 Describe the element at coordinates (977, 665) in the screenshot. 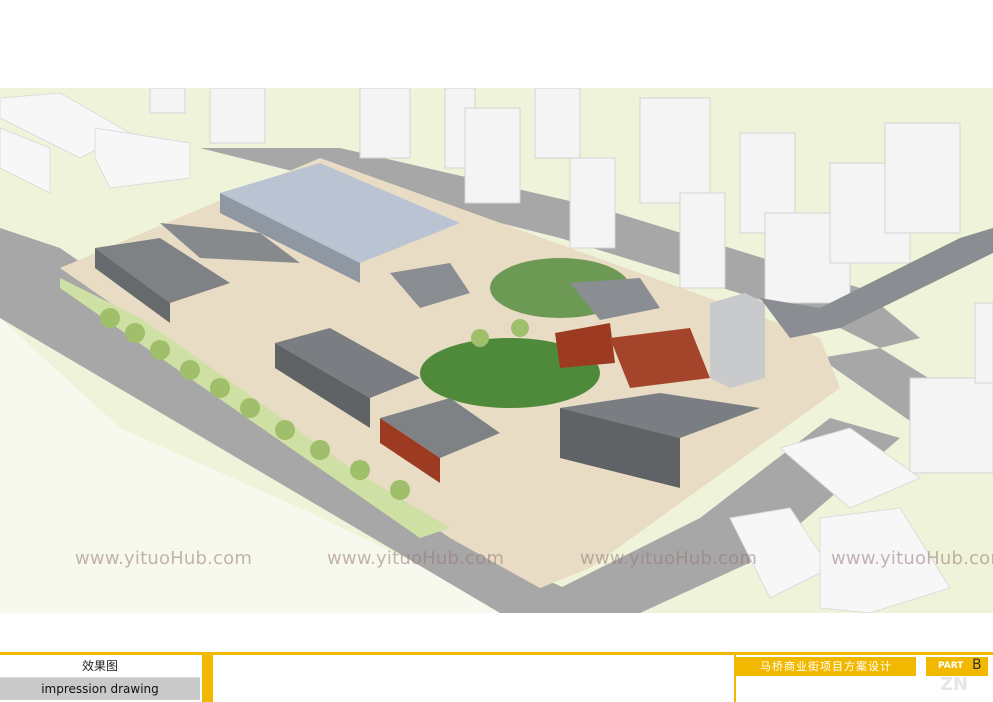

I see `part-letter: B` at that location.